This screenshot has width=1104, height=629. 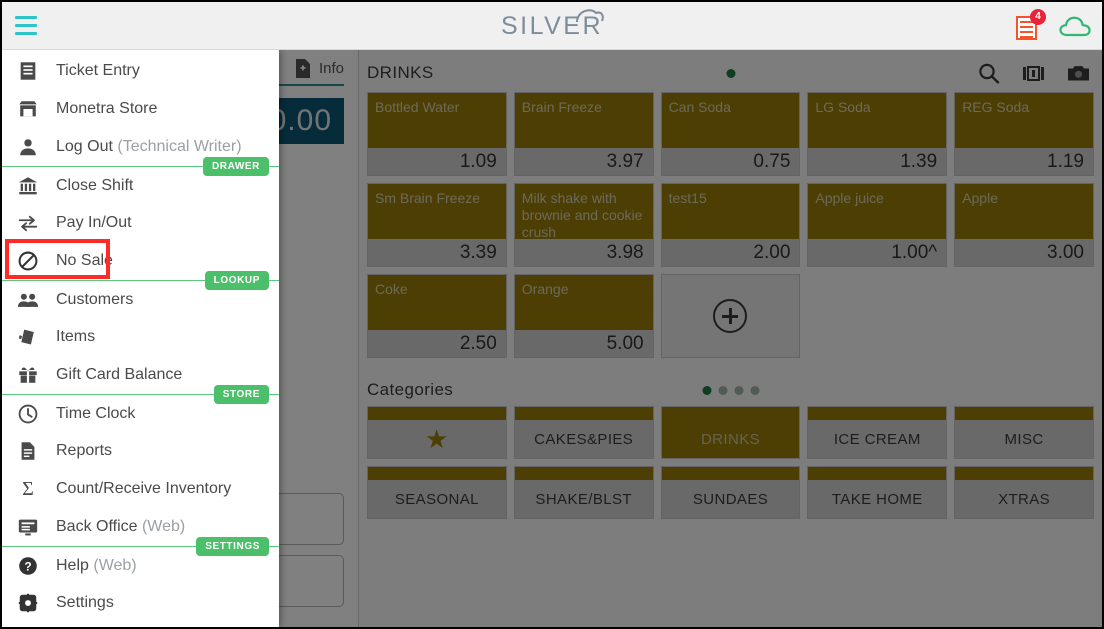 What do you see at coordinates (179, 146) in the screenshot?
I see `drawer-item-sublabel: (Technical Writer)` at bounding box center [179, 146].